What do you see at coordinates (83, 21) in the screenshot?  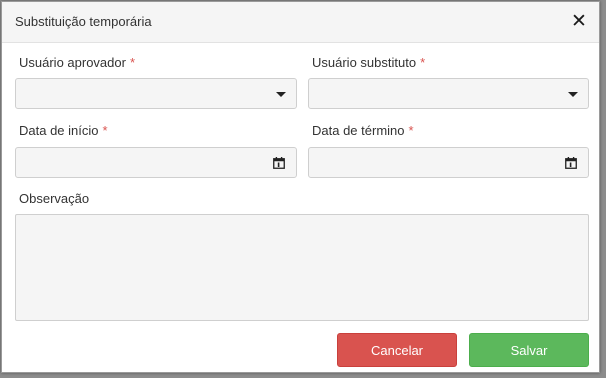 I see `dialog-title: Substituição temporária` at bounding box center [83, 21].